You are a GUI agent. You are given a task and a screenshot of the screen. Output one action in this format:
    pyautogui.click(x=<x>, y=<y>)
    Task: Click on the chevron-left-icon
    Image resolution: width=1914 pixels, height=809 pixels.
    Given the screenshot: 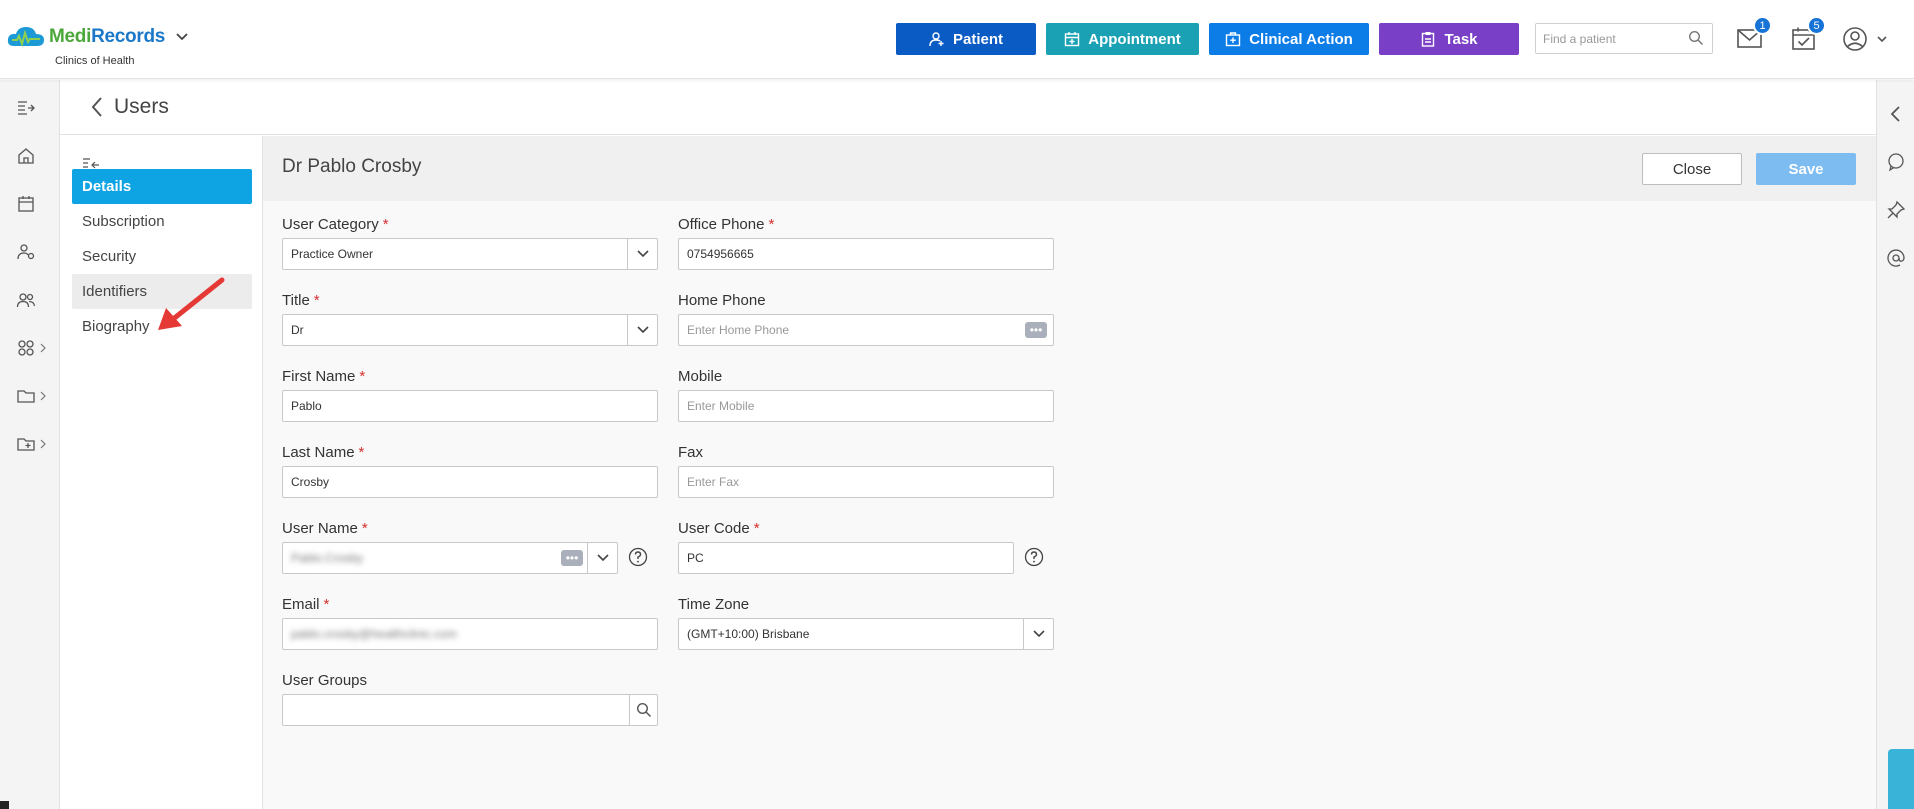 What is the action you would take?
    pyautogui.click(x=1896, y=114)
    